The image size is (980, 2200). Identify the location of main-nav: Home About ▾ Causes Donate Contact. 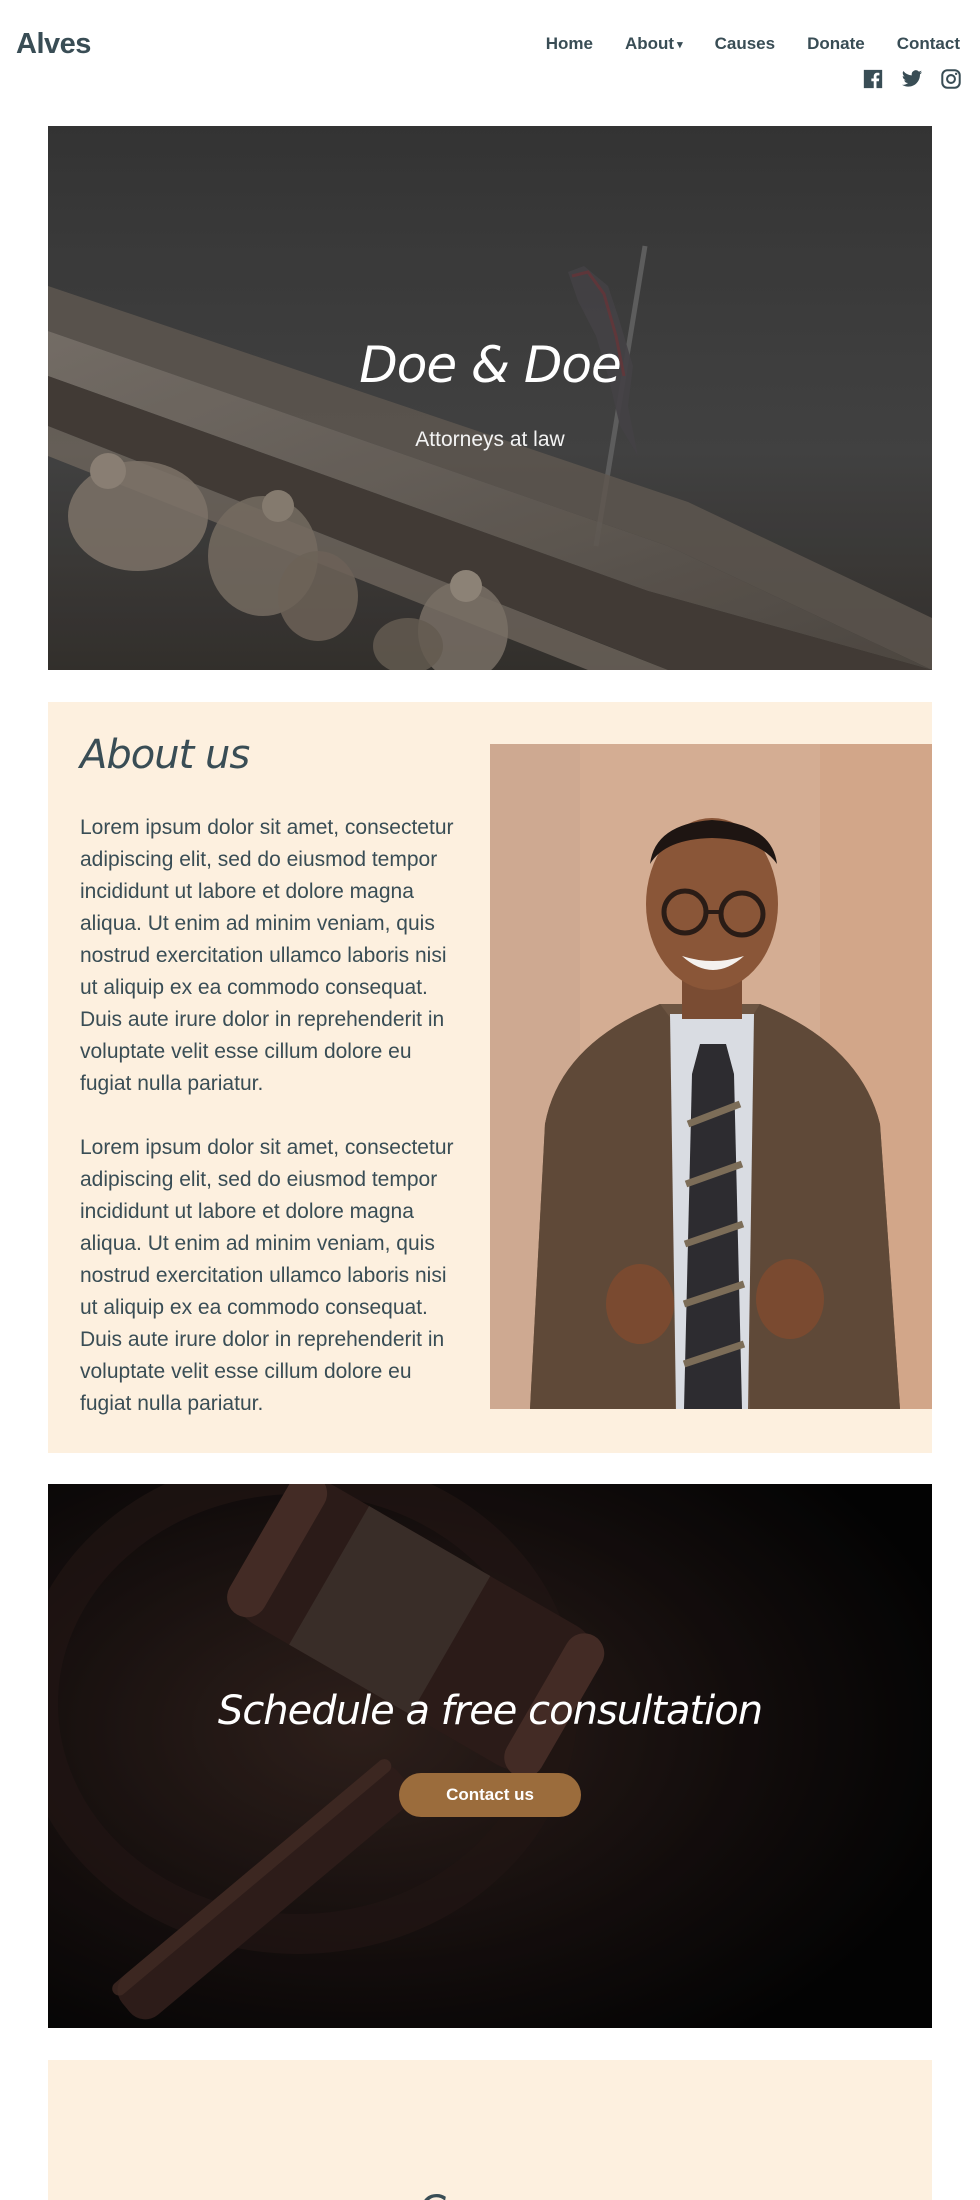
(753, 44).